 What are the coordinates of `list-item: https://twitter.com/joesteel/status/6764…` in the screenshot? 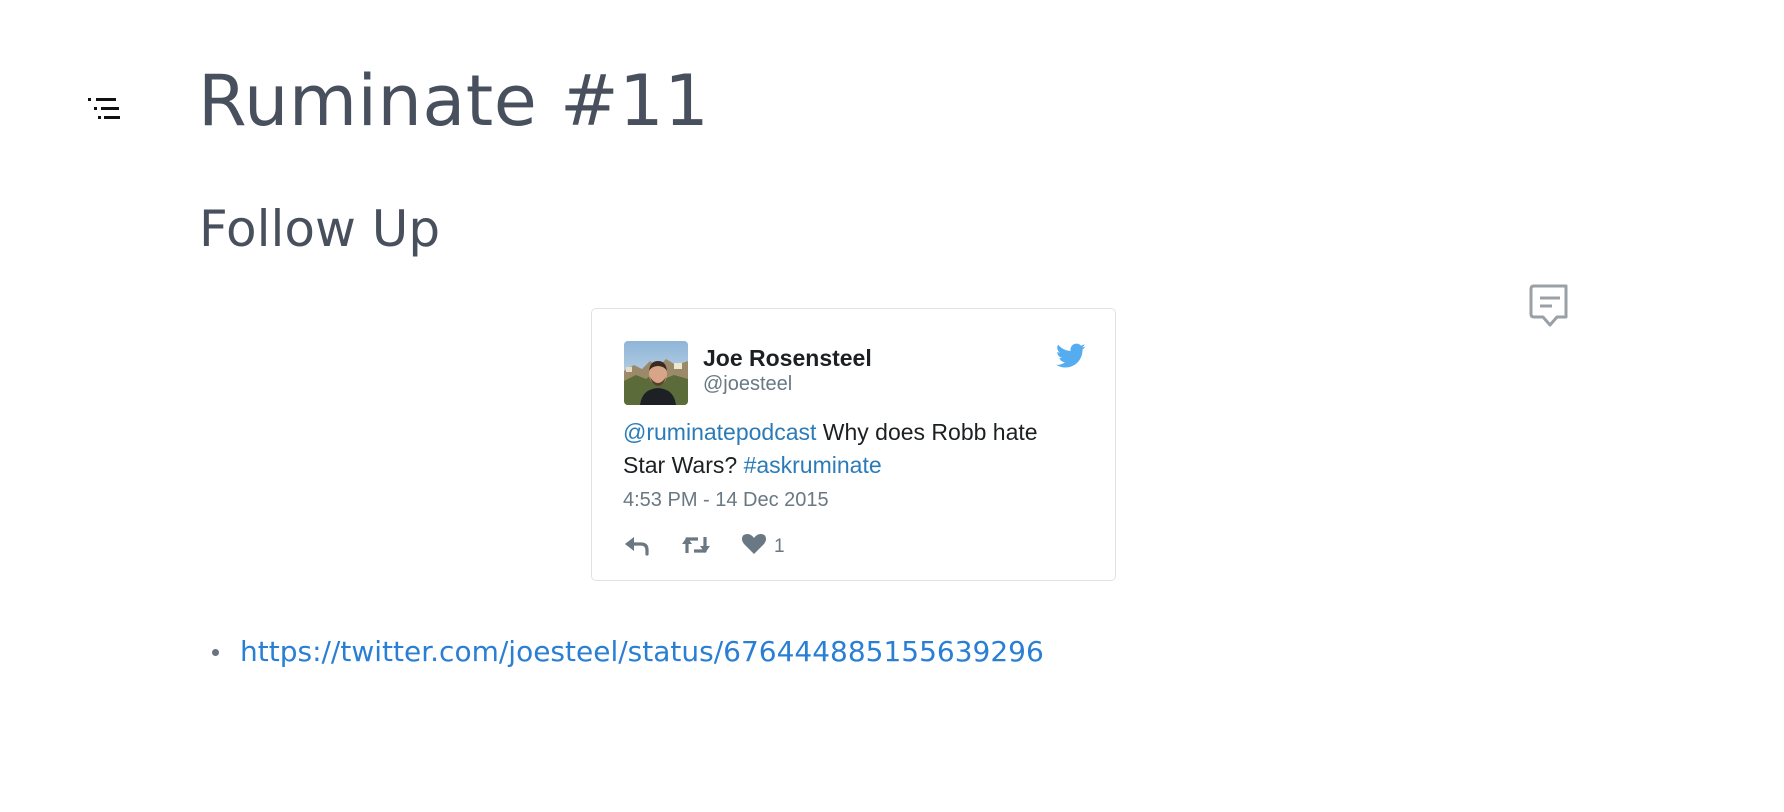 It's located at (626, 652).